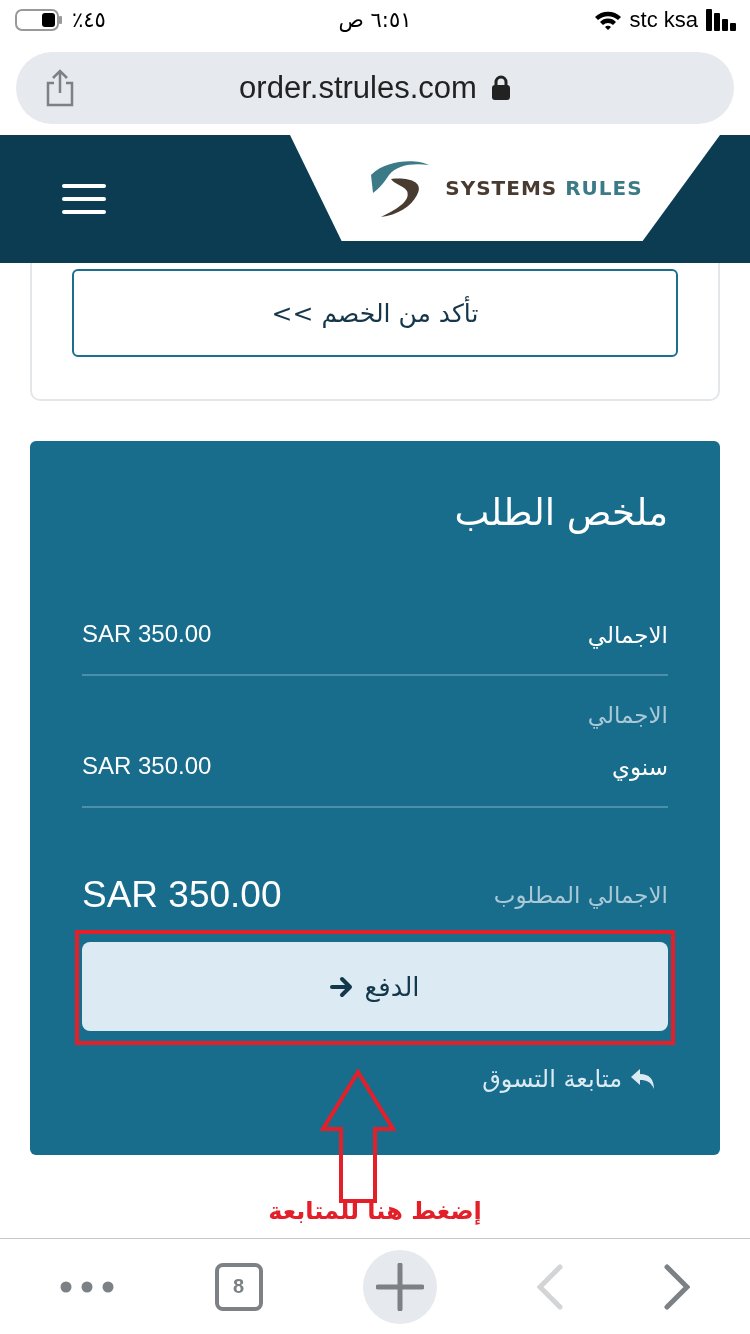 Image resolution: width=750 pixels, height=1334 pixels. What do you see at coordinates (627, 715) in the screenshot?
I see `row-caption: الاجمالي` at bounding box center [627, 715].